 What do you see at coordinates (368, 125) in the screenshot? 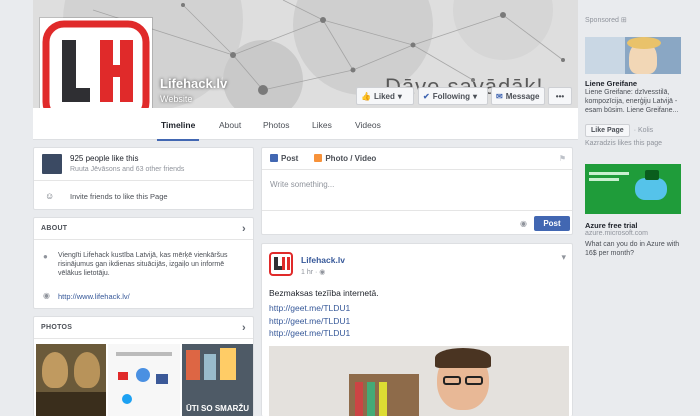
I see `tab-videos: Videos` at bounding box center [368, 125].